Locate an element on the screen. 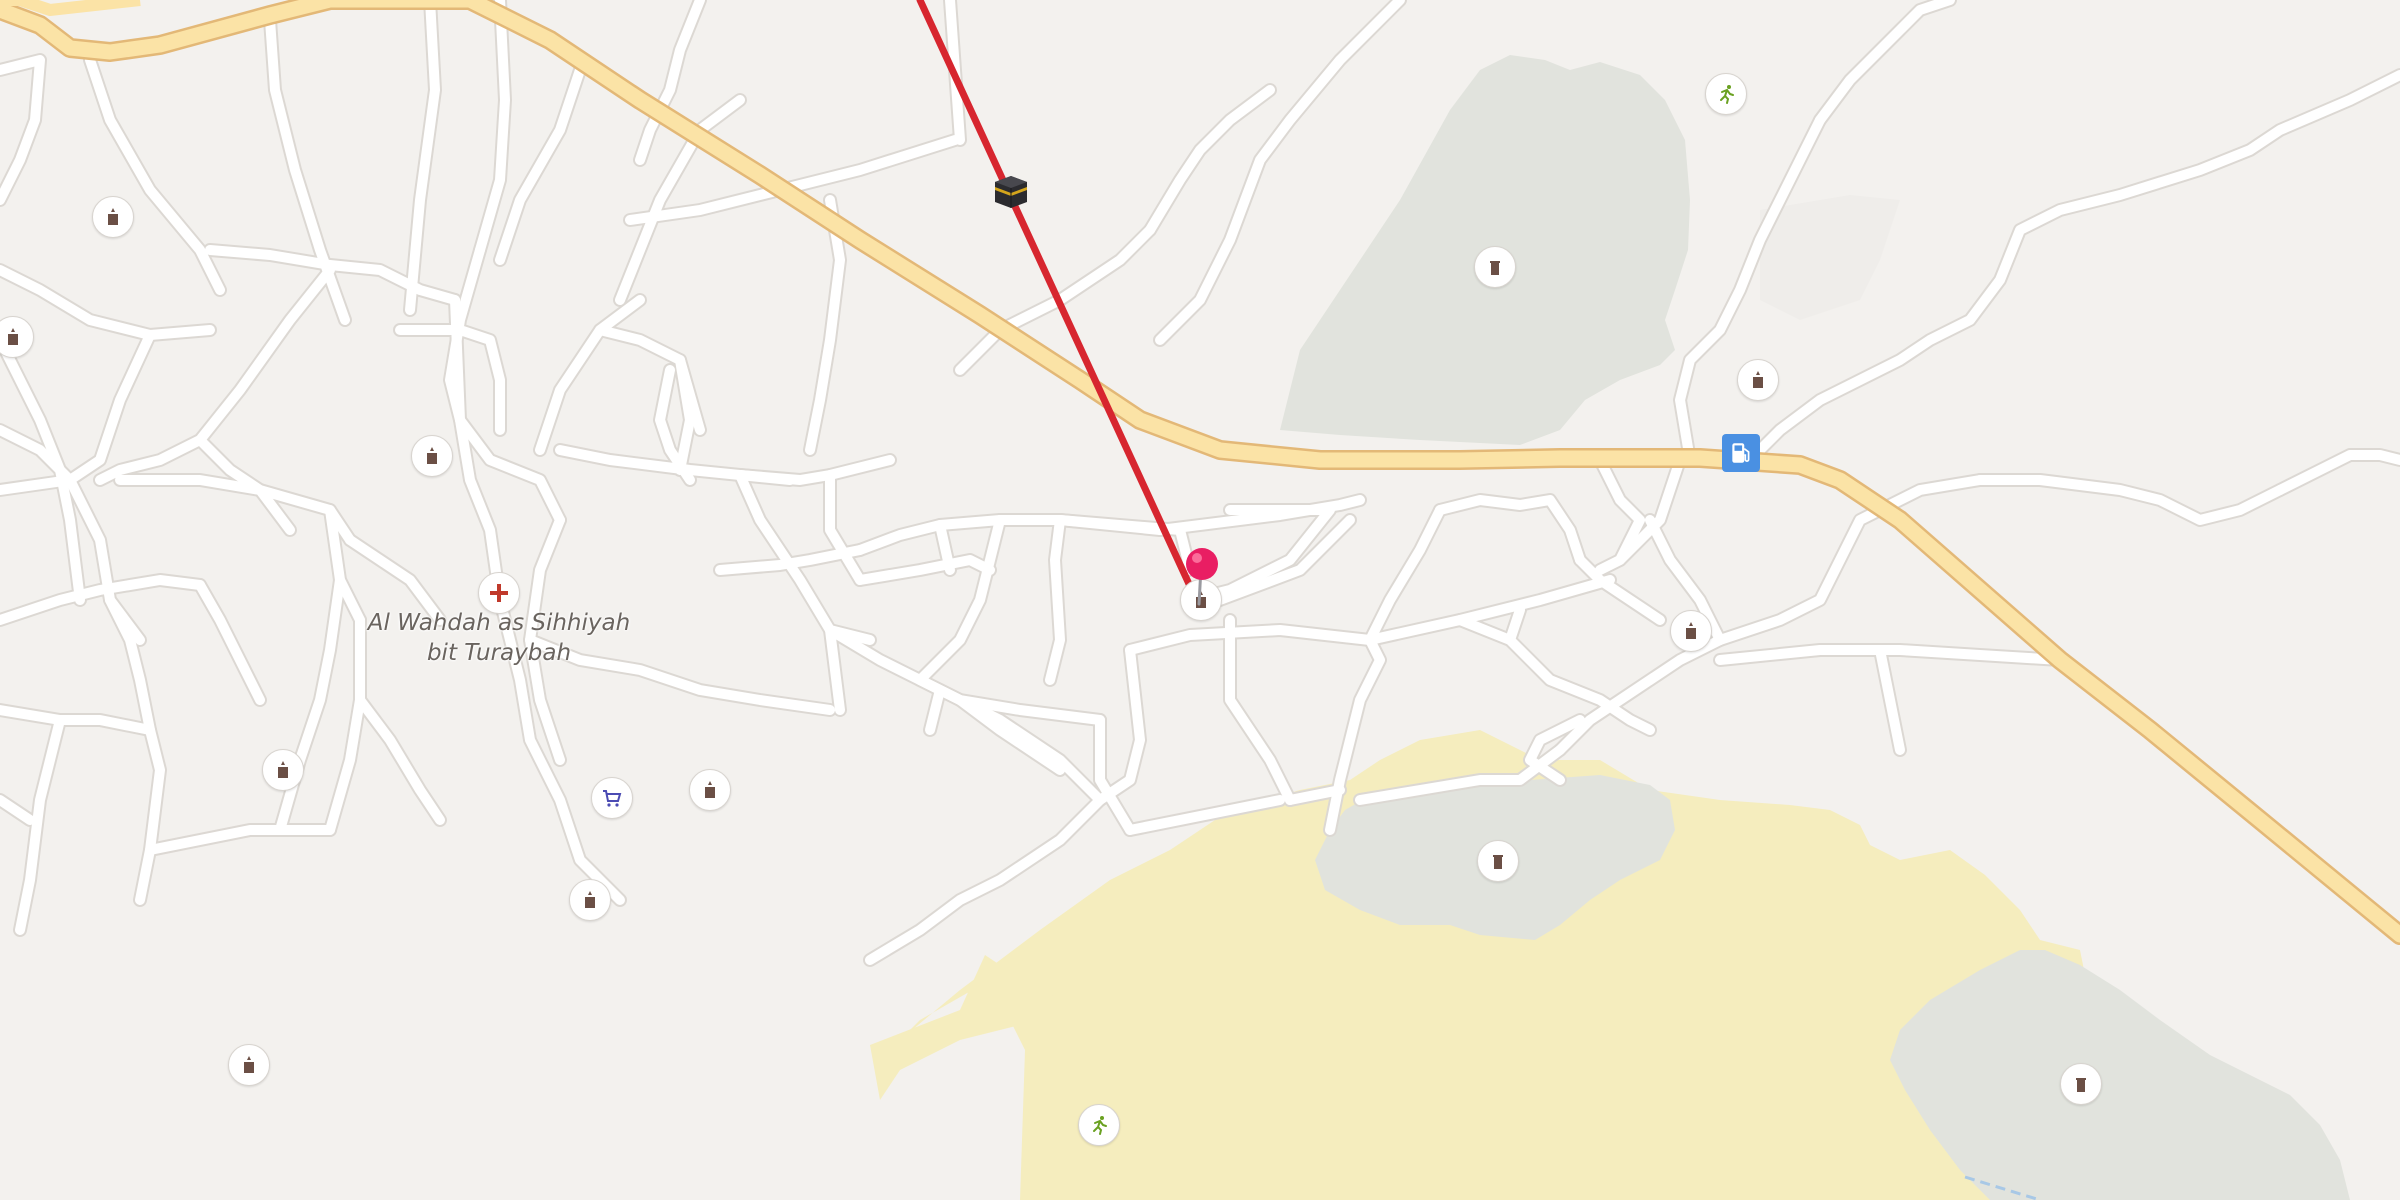 Image resolution: width=2400 pixels, height=1200 pixels. light-block-east is located at coordinates (1830, 257).